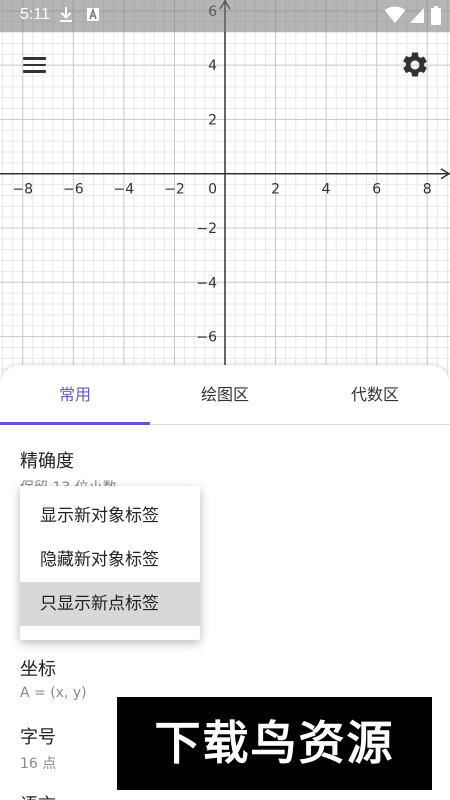  I want to click on y-tick-label: 2, so click(212, 120).